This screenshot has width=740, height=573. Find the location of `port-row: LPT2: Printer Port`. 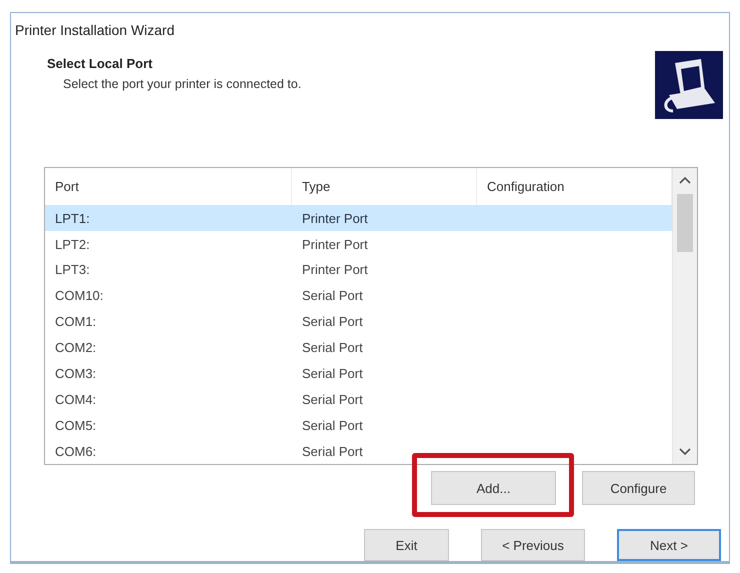

port-row: LPT2: Printer Port is located at coordinates (358, 244).